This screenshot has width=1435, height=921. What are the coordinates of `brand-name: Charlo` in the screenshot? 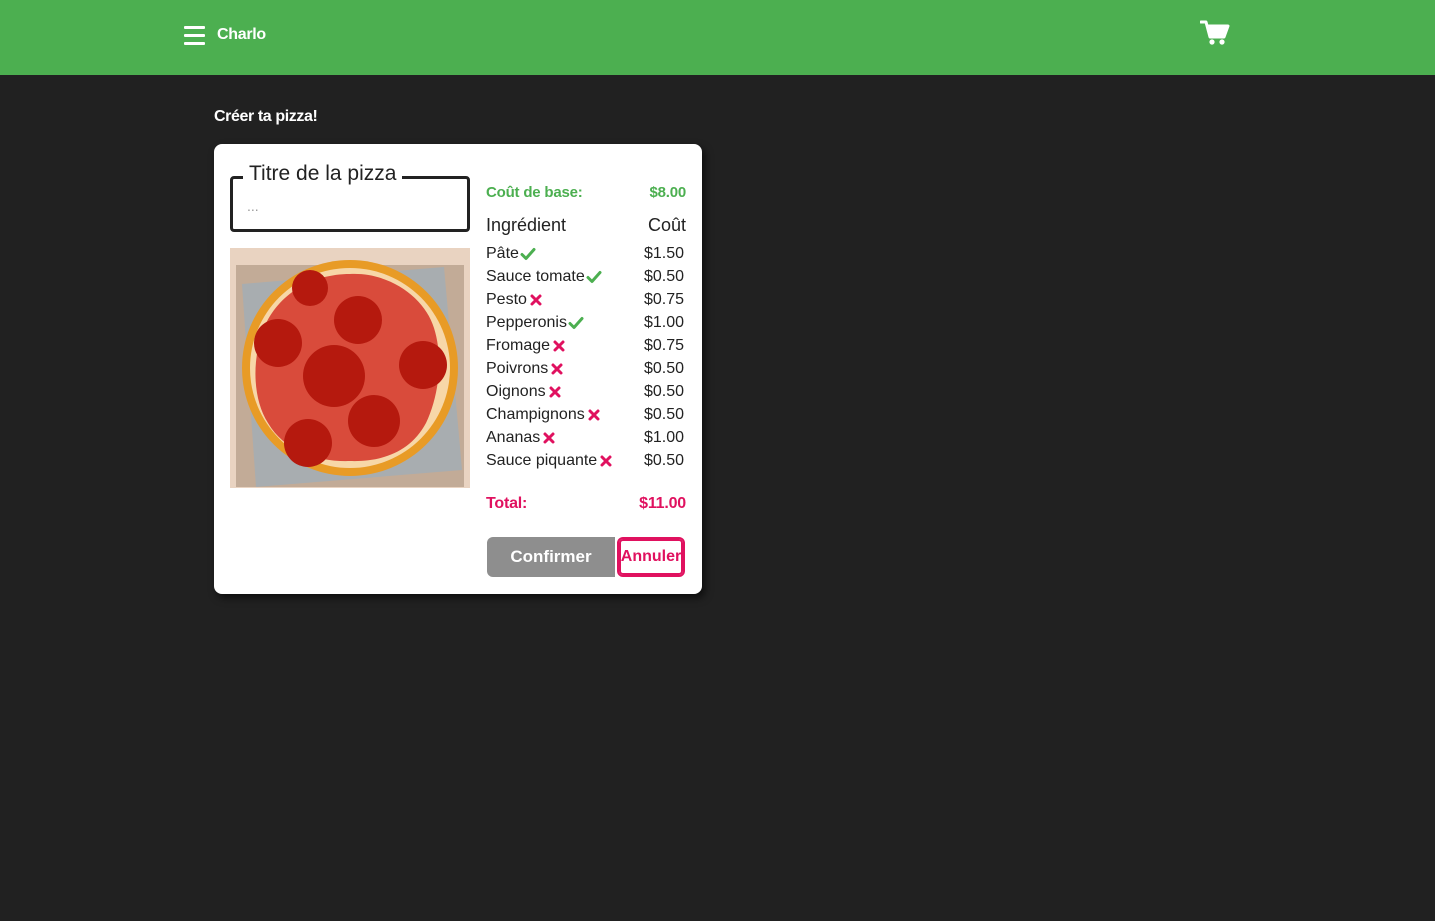 It's located at (241, 35).